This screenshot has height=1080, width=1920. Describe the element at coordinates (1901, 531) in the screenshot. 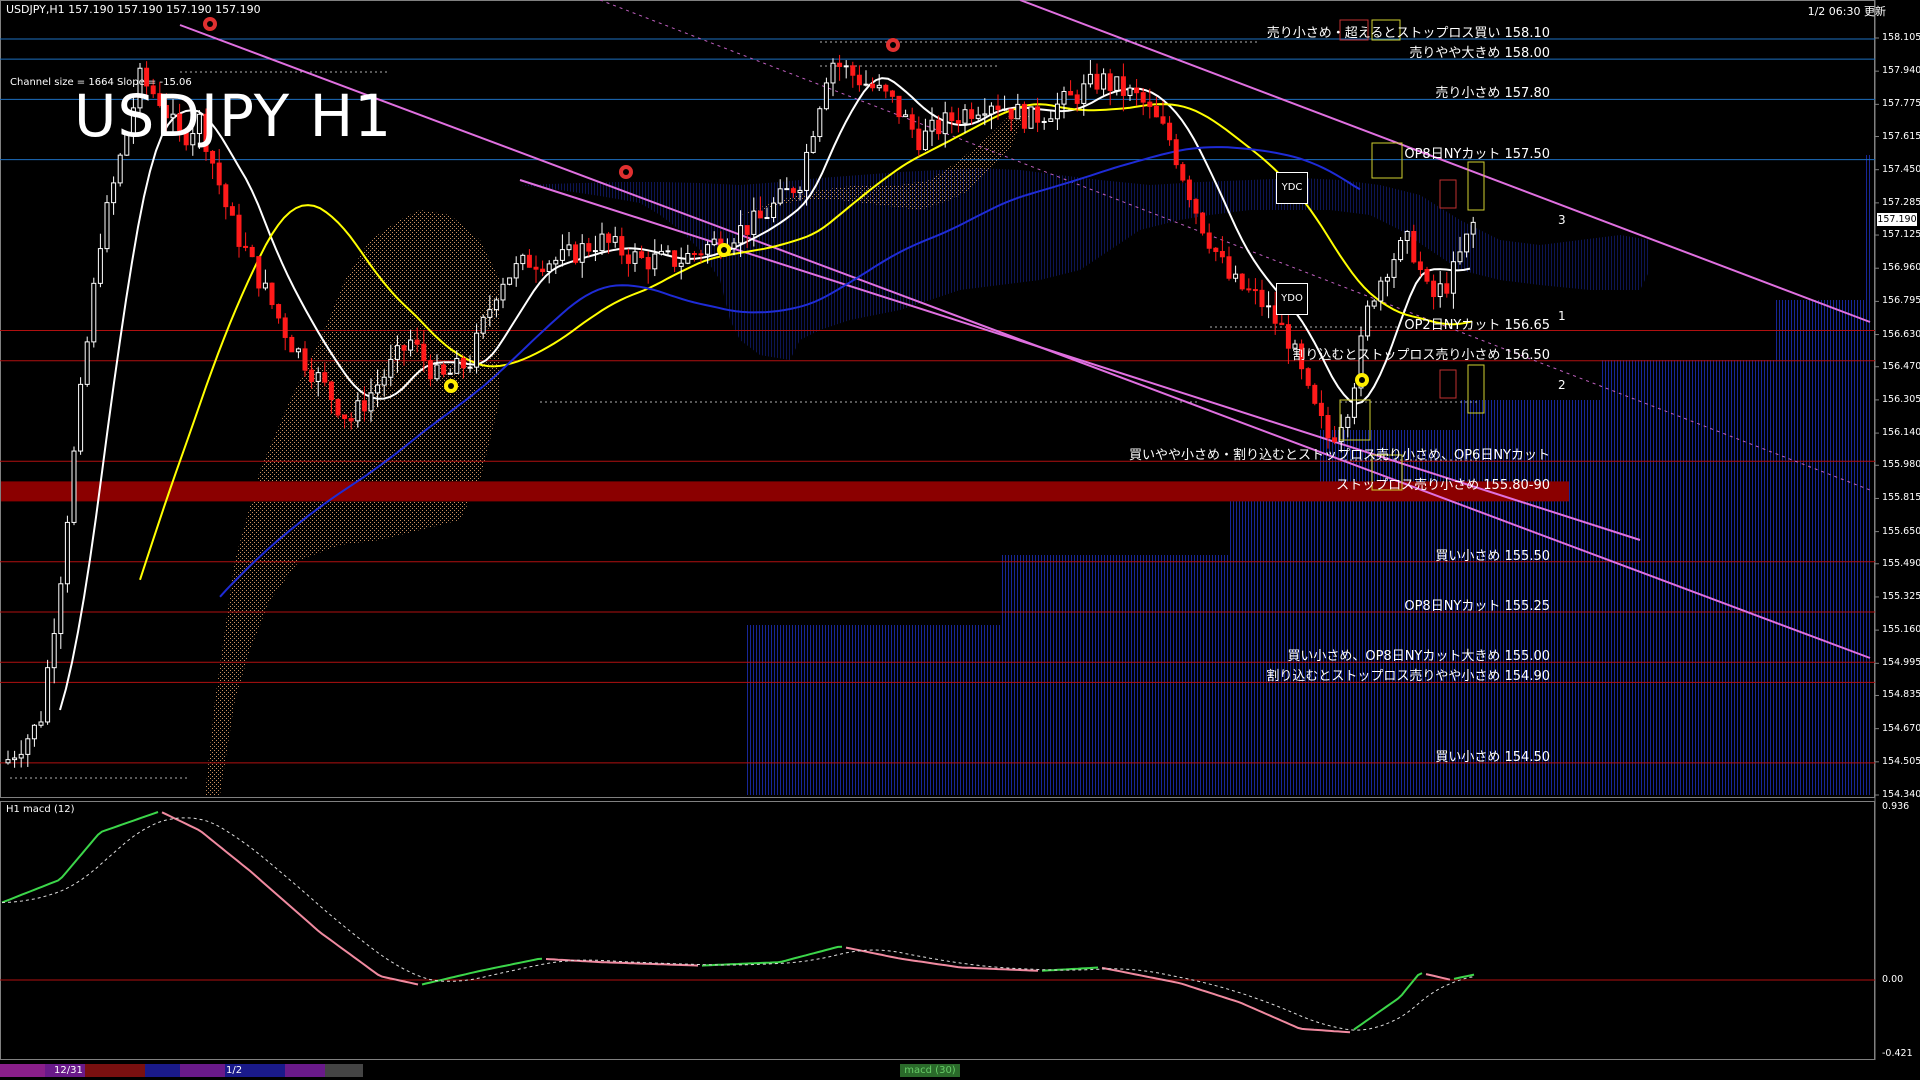

I see `price-tick-label: 155.650` at that location.